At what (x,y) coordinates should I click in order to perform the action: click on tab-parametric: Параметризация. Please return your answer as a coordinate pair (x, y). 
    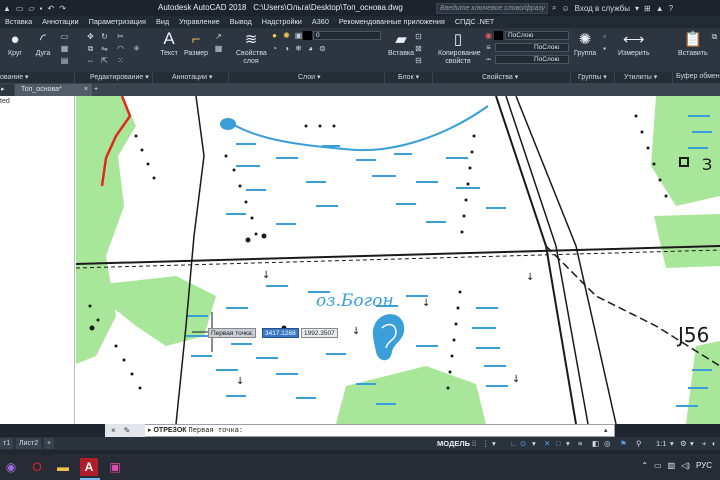
    Looking at the image, I should click on (117, 22).